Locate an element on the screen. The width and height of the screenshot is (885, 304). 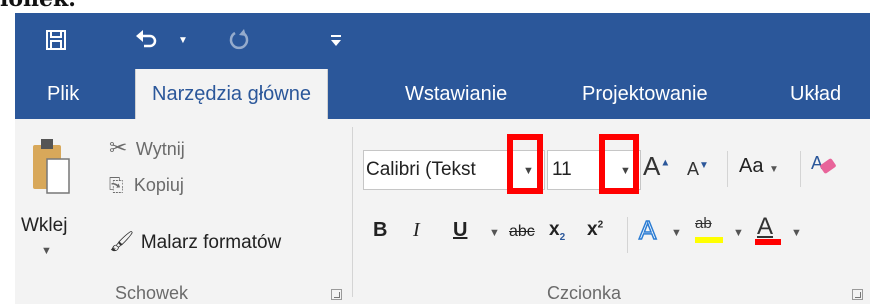
change-case-button: Aa ▼ is located at coordinates (759, 166).